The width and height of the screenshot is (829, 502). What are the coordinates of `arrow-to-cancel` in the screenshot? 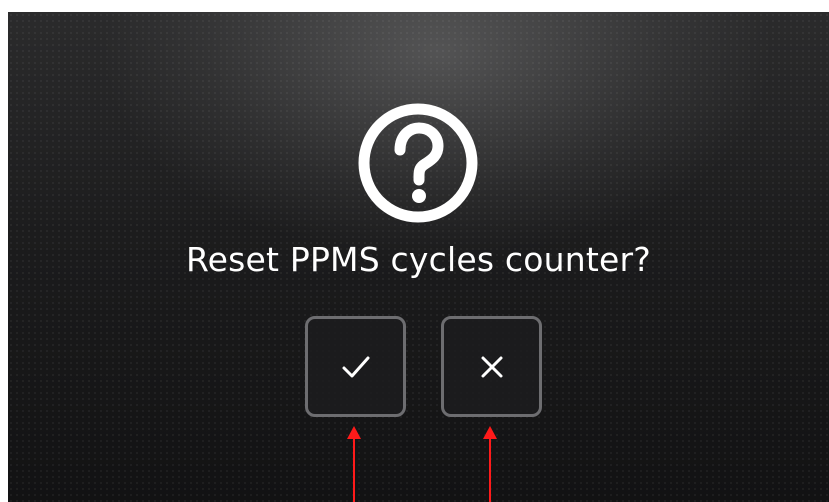 It's located at (490, 464).